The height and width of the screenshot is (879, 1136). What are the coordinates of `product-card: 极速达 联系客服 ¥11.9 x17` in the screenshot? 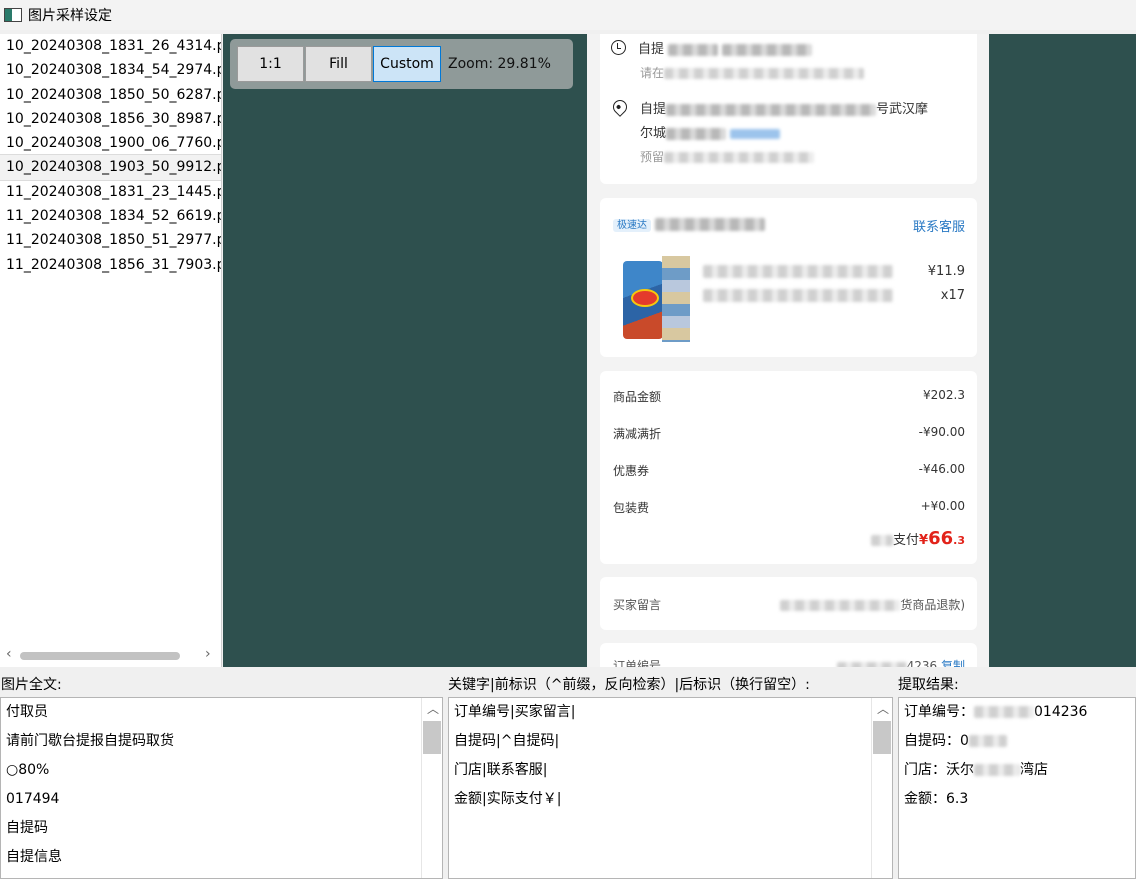 It's located at (788, 277).